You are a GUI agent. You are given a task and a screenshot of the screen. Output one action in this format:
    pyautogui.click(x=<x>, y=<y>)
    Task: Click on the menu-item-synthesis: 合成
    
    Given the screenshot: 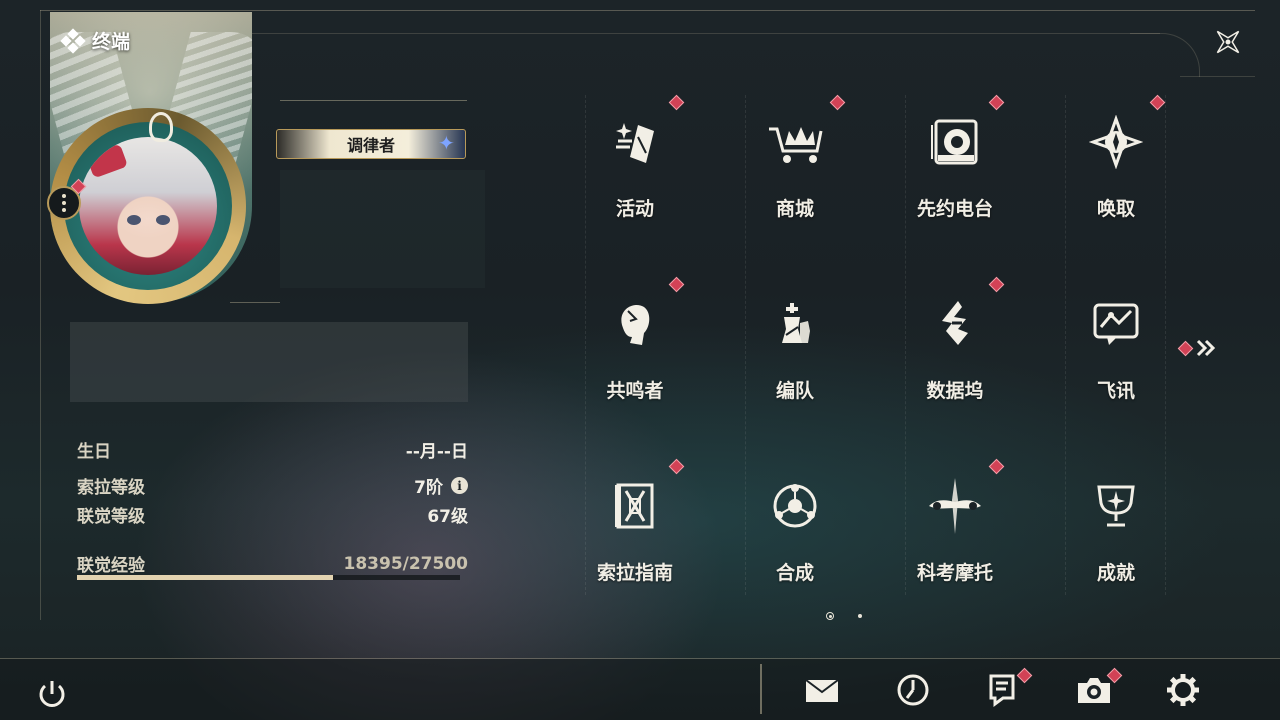 What is the action you would take?
    pyautogui.click(x=795, y=539)
    